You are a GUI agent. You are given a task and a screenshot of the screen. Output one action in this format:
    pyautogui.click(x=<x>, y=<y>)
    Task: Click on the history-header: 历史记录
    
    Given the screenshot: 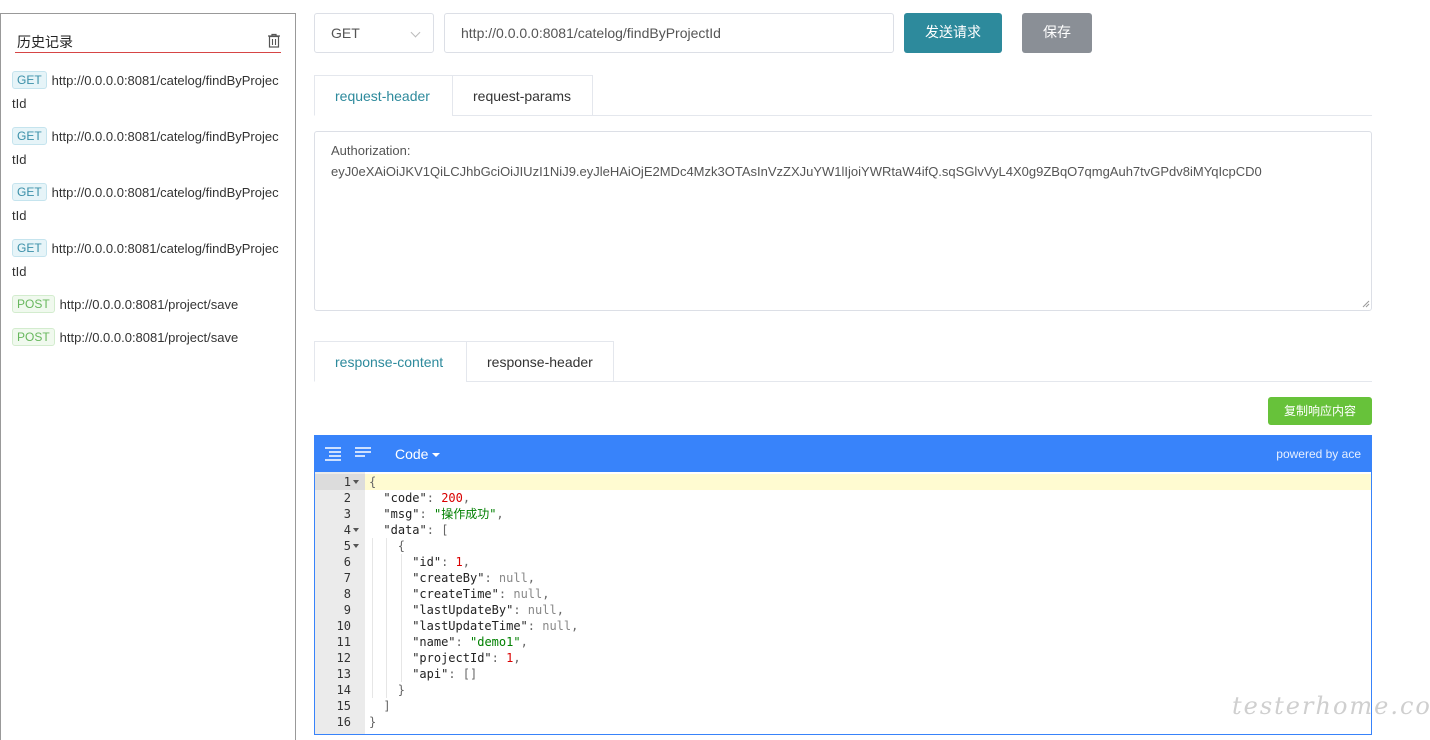 What is the action you would take?
    pyautogui.click(x=148, y=41)
    